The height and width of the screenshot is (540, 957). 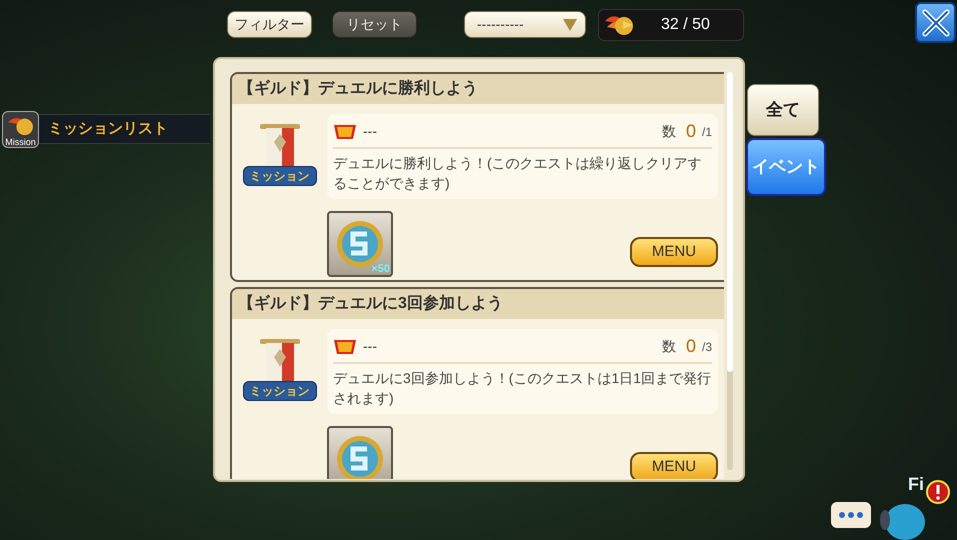 What do you see at coordinates (518, 173) in the screenshot?
I see `mission-description: デュエルに勝利しよう！(このクエストは繰り返しクリアすることができます)` at bounding box center [518, 173].